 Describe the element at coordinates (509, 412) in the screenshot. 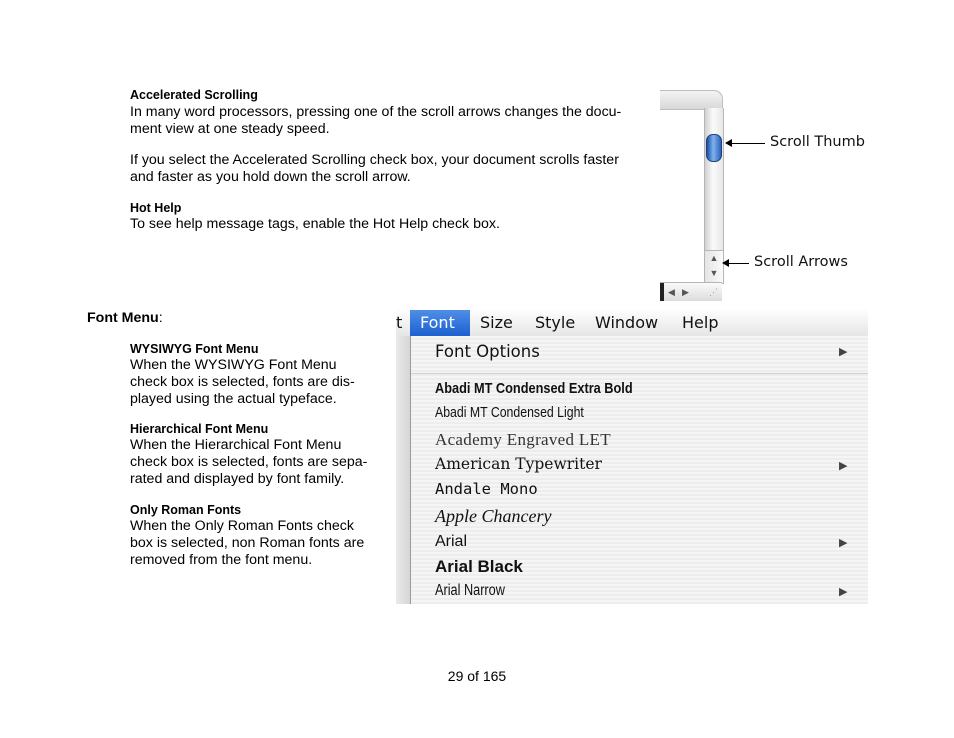

I see `menu-item-font: Abadi MT Condensed Light` at that location.